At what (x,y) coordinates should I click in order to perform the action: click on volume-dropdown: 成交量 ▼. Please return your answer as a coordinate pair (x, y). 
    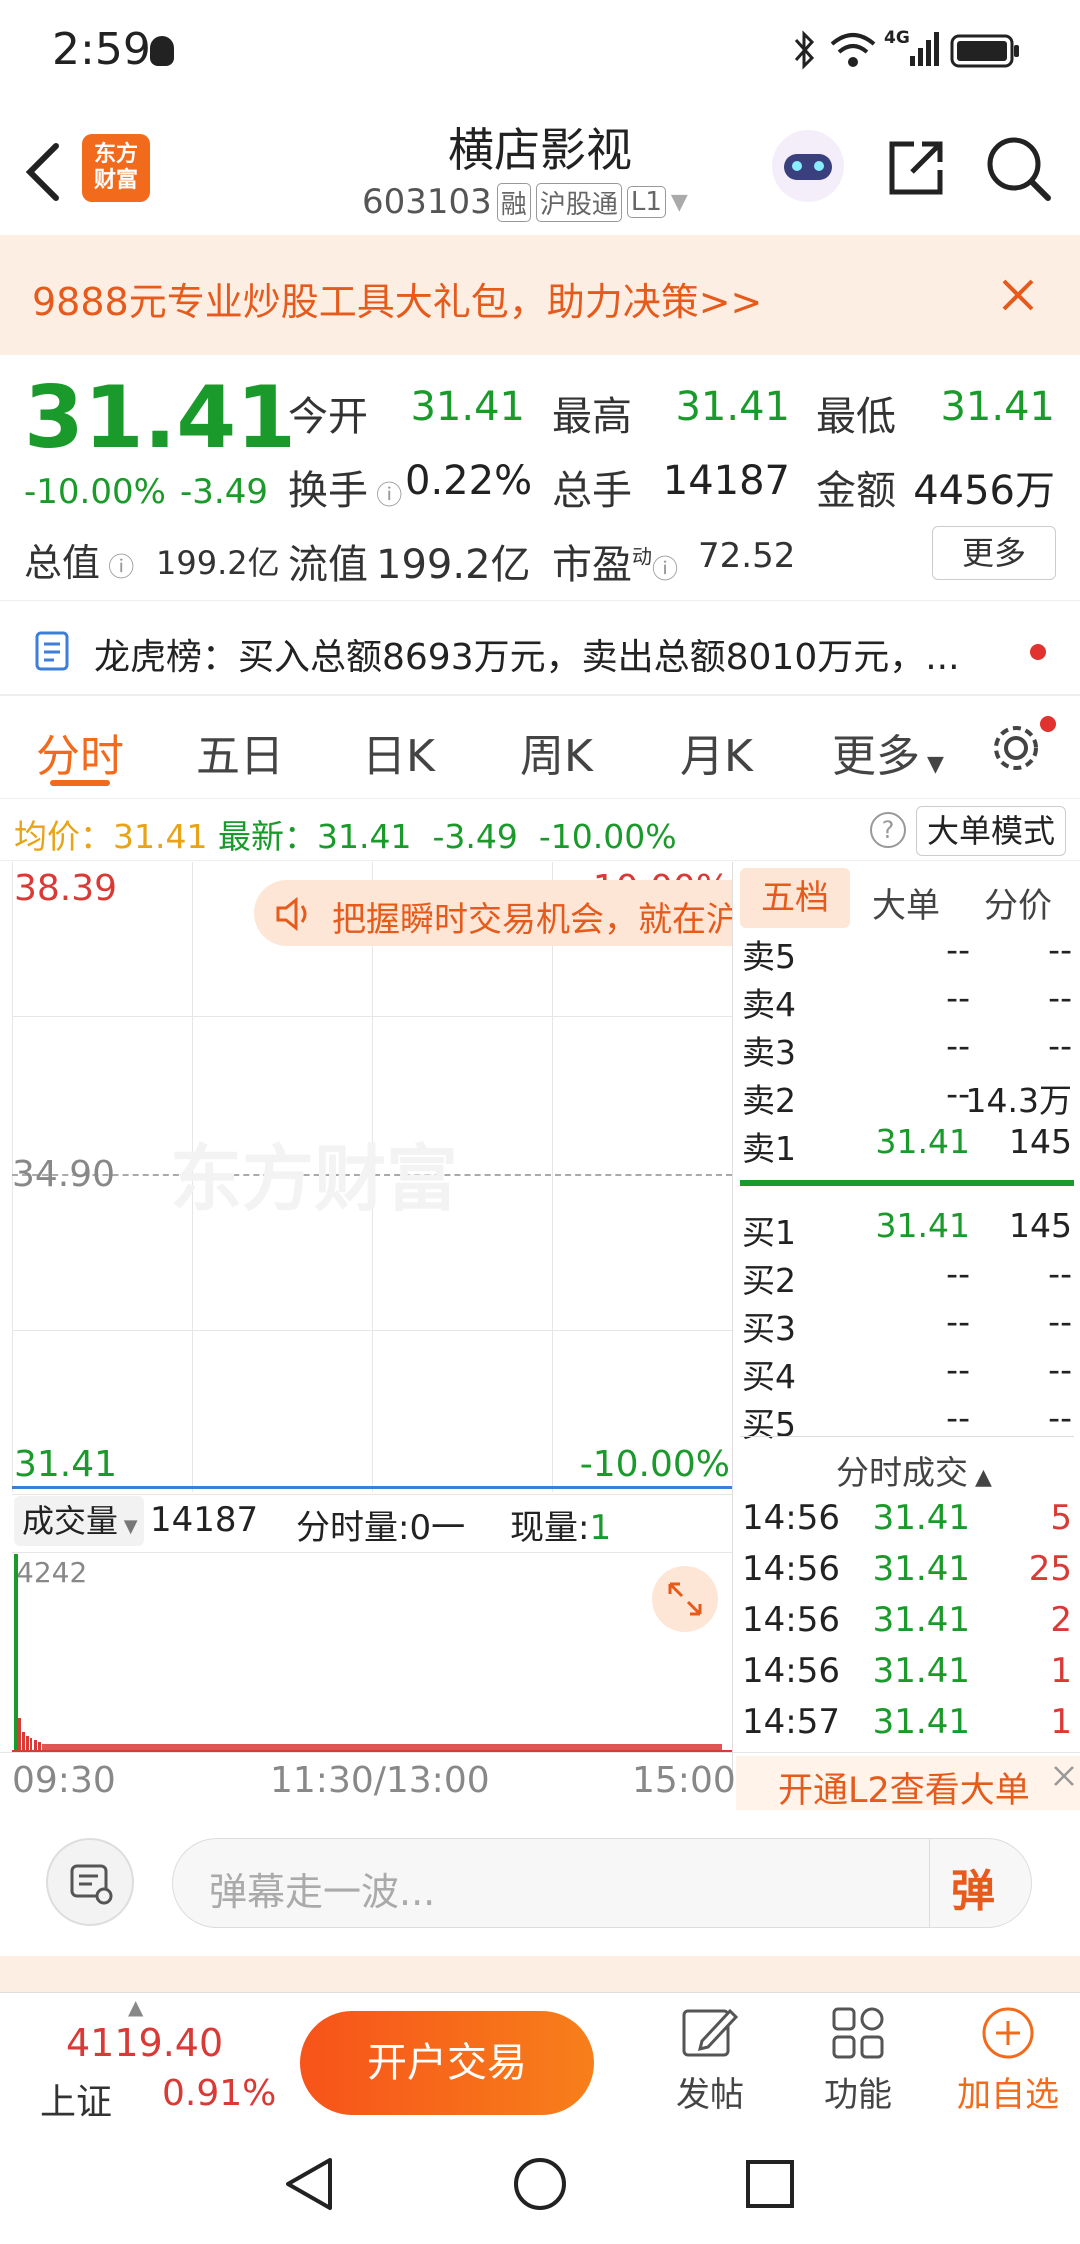
    Looking at the image, I should click on (79, 1521).